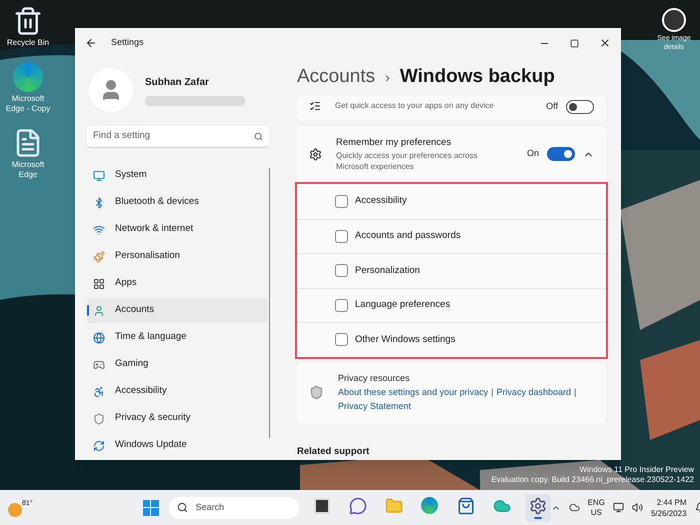 The image size is (700, 525). Describe the element at coordinates (429, 505) in the screenshot. I see `browser-icon` at that location.